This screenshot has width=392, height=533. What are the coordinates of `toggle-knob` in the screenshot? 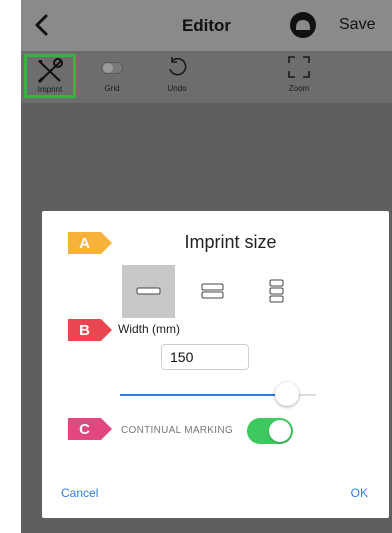 It's located at (280, 431).